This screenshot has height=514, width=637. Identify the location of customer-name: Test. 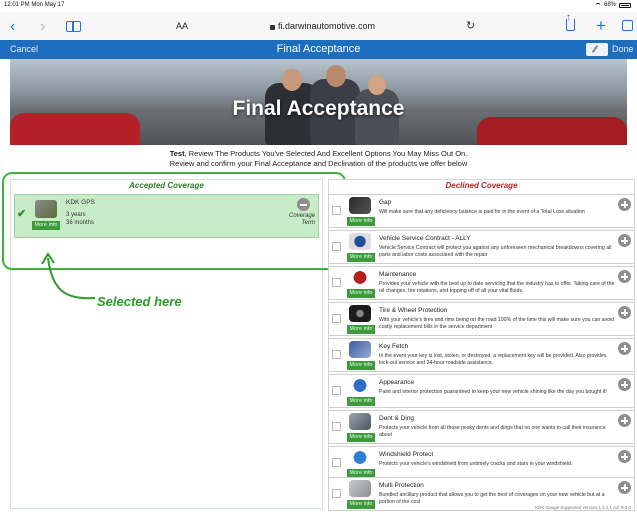
(177, 153).